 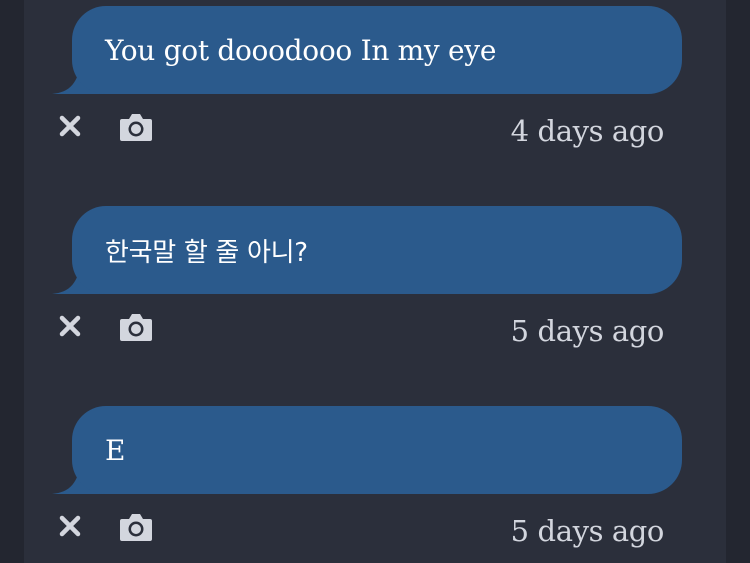 What do you see at coordinates (301, 50) in the screenshot?
I see `message-text: You got dooodooo In my eye` at bounding box center [301, 50].